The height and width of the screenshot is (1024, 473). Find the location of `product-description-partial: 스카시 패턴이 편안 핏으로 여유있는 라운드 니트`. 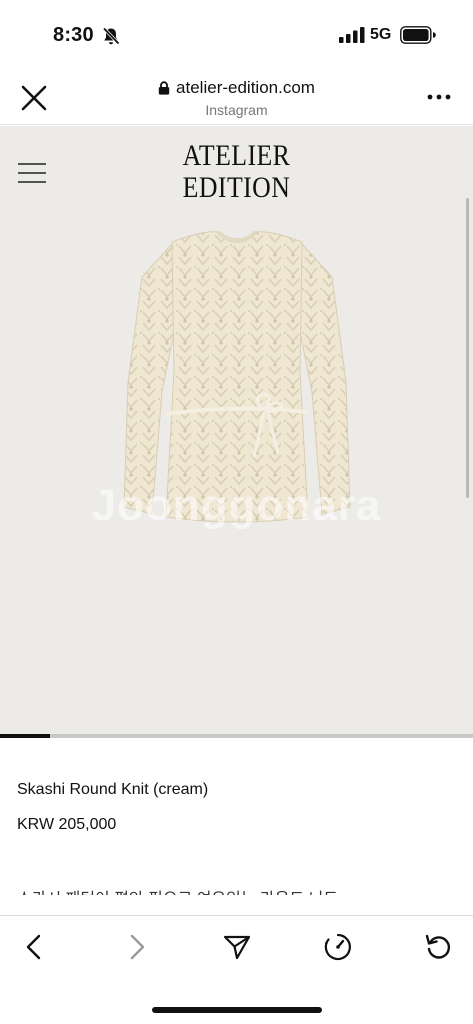

product-description-partial: 스카시 패턴이 편안 핏으로 여유있는 라운드 니트 is located at coordinates (217, 889).